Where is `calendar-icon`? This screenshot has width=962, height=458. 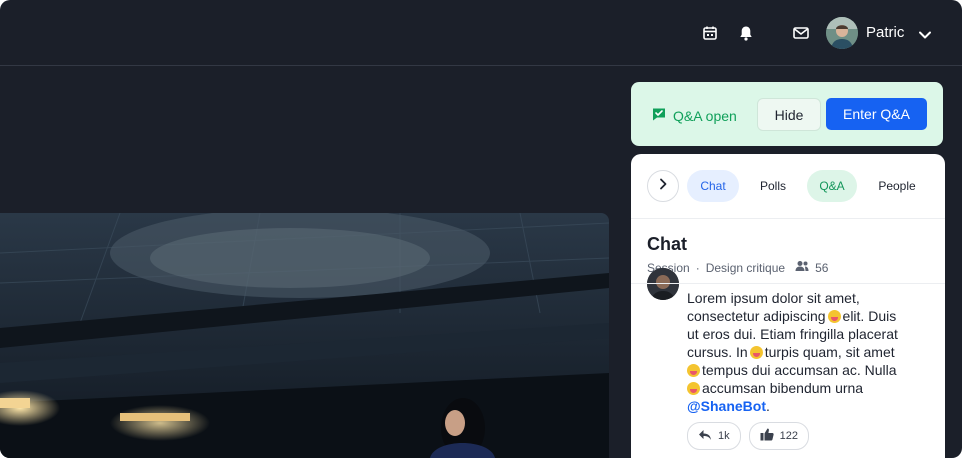
calendar-icon is located at coordinates (710, 33).